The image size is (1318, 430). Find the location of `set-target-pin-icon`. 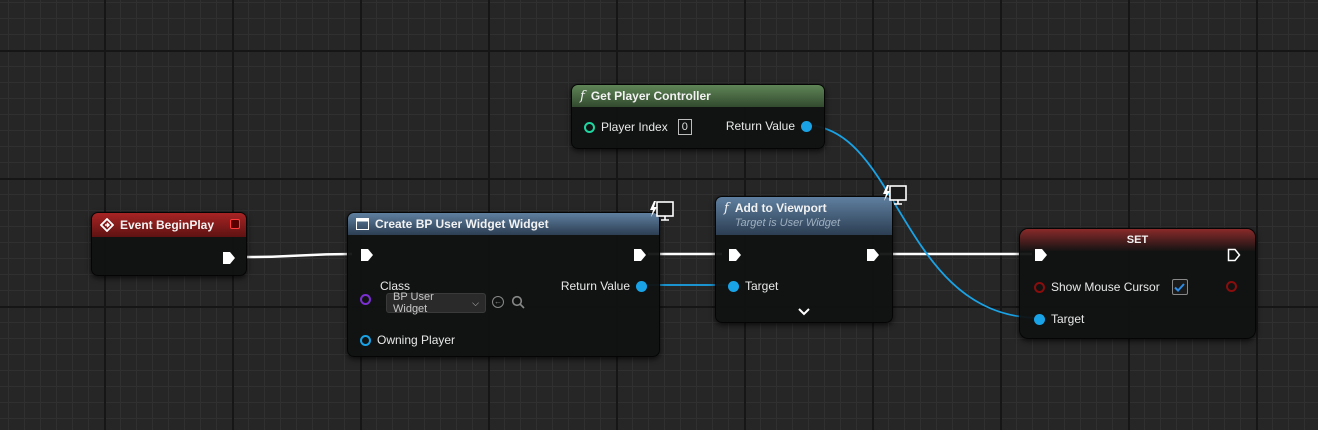

set-target-pin-icon is located at coordinates (1039, 319).